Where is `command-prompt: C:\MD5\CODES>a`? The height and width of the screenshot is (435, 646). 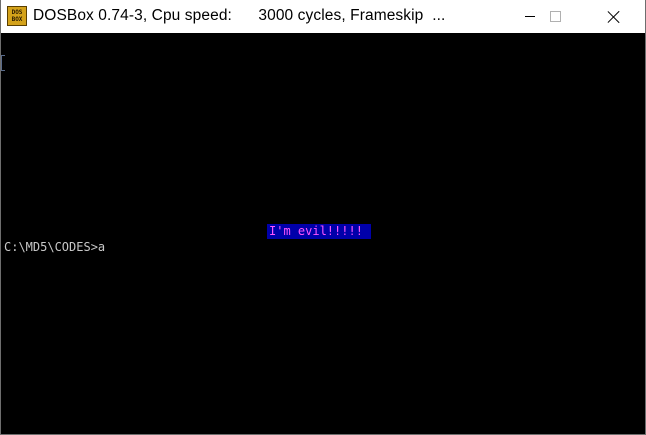 command-prompt: C:\MD5\CODES>a is located at coordinates (54, 247).